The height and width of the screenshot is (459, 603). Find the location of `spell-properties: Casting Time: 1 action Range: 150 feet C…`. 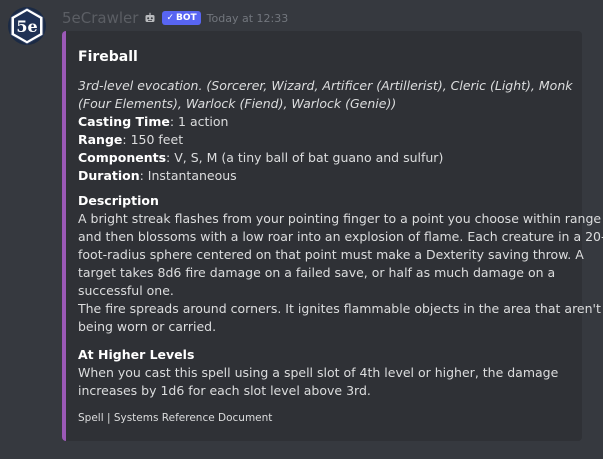

spell-properties: Casting Time: 1 action Range: 150 feet C… is located at coordinates (325, 149).